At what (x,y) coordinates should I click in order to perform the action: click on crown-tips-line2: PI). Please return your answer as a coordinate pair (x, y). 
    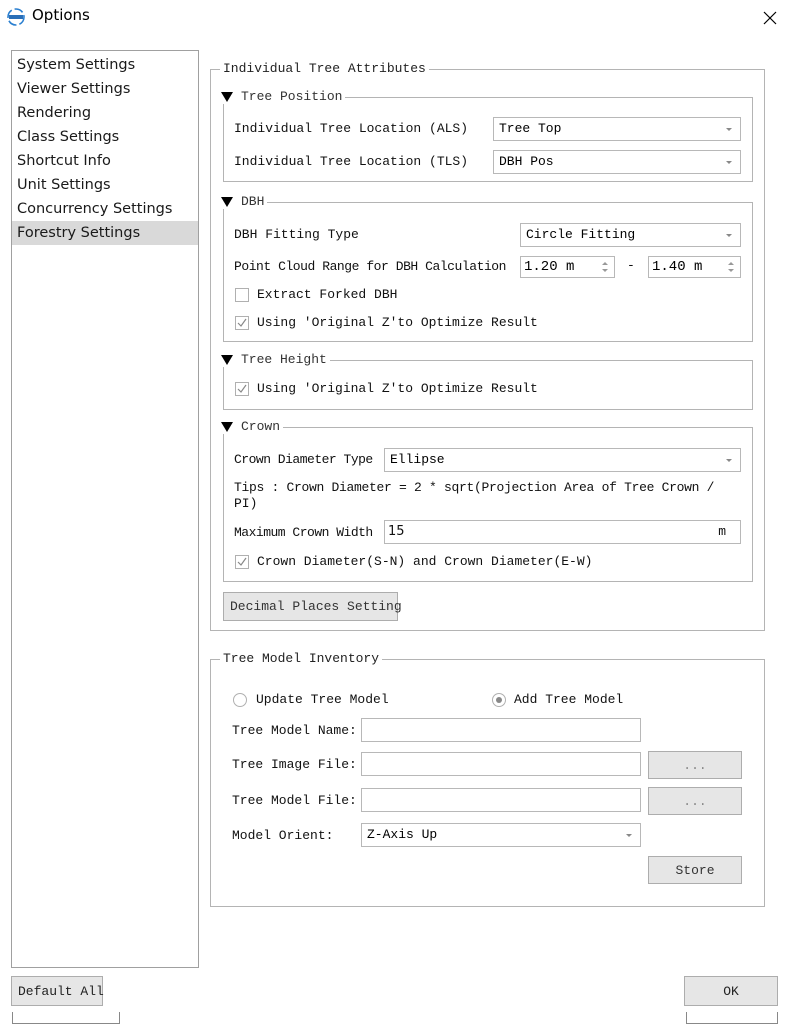
    Looking at the image, I should click on (246, 503).